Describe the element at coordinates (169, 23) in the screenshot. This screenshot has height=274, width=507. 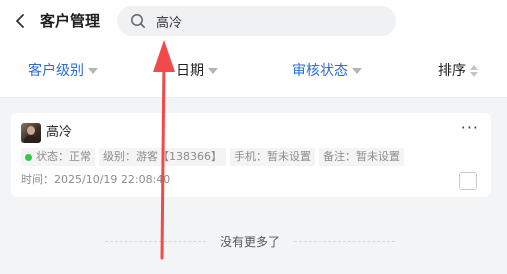
I see `search-value: 高冷` at that location.